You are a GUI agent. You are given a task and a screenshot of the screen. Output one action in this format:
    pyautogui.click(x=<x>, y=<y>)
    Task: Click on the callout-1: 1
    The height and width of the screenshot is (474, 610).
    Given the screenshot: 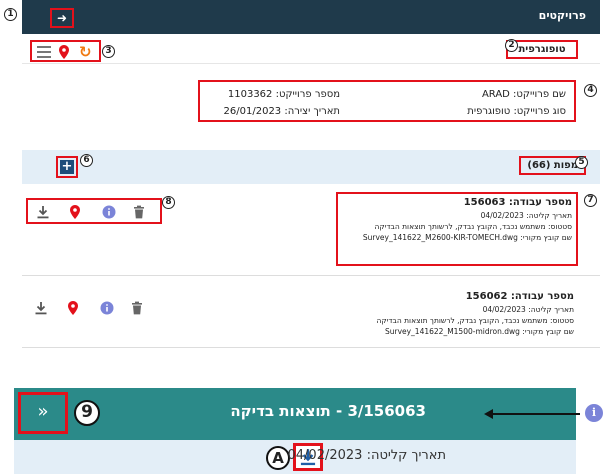 What is the action you would take?
    pyautogui.click(x=10, y=14)
    